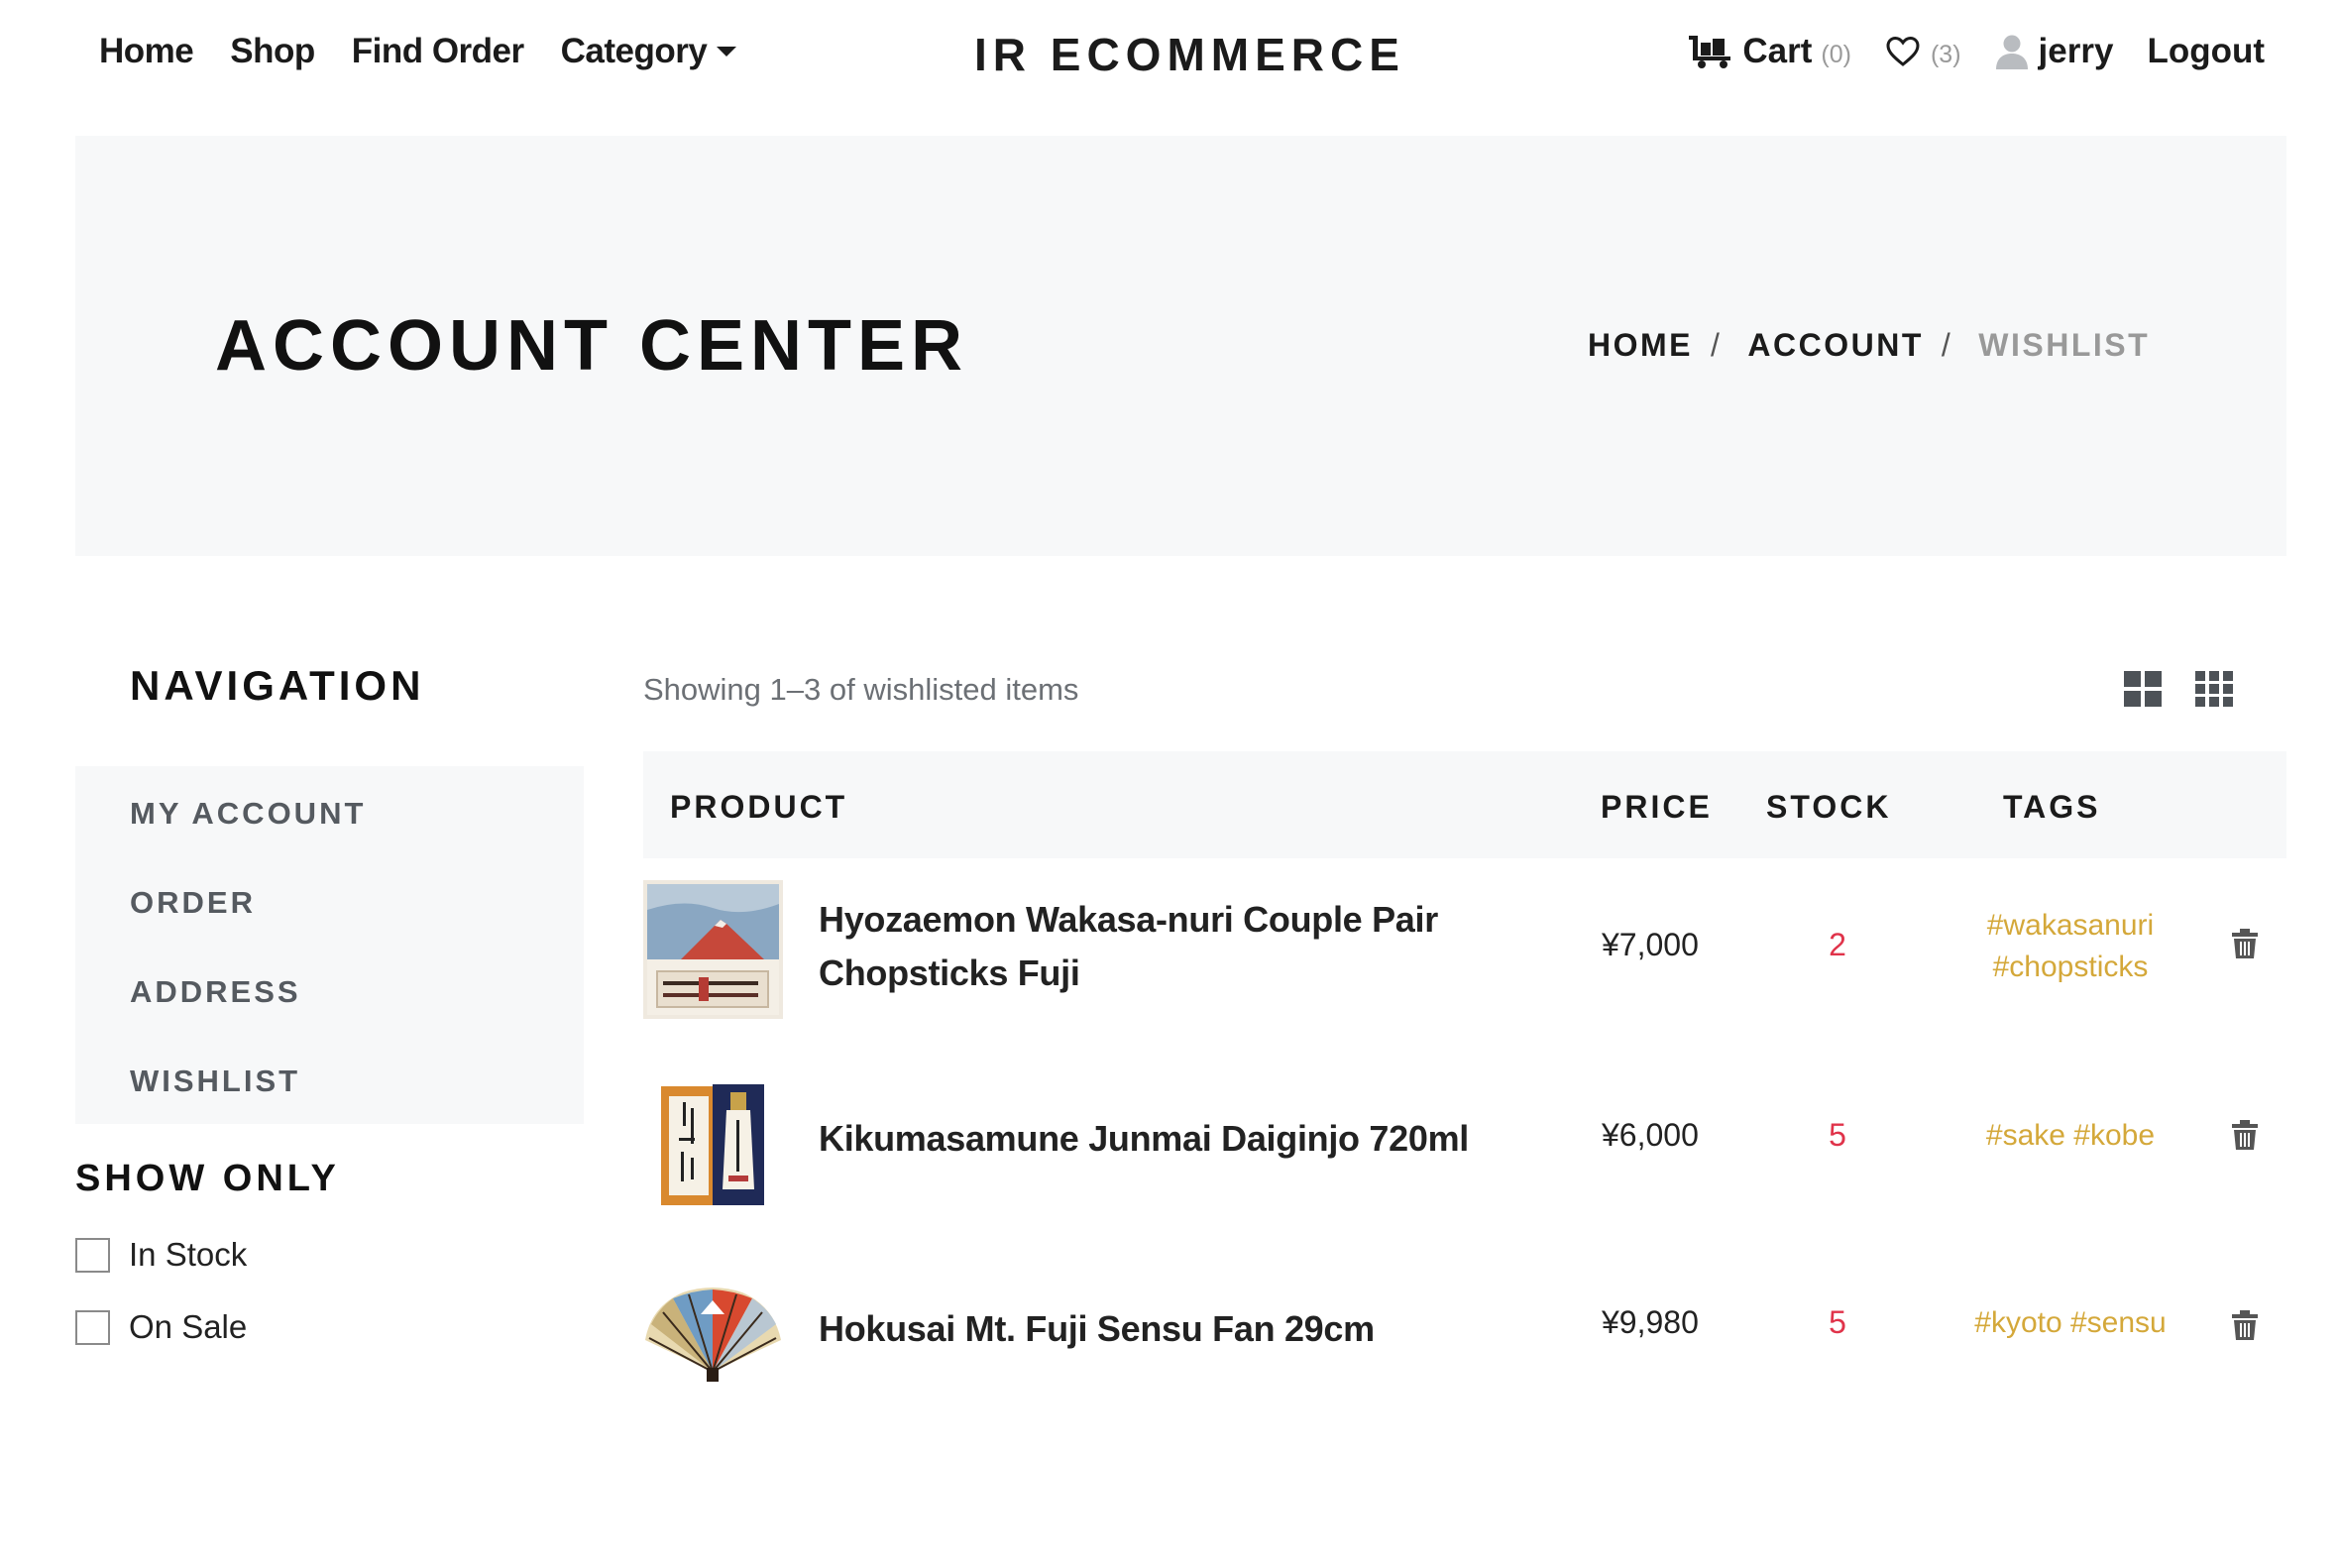 The image size is (2339, 1568). What do you see at coordinates (1923, 52) in the screenshot?
I see `wishlist-link: (3)` at bounding box center [1923, 52].